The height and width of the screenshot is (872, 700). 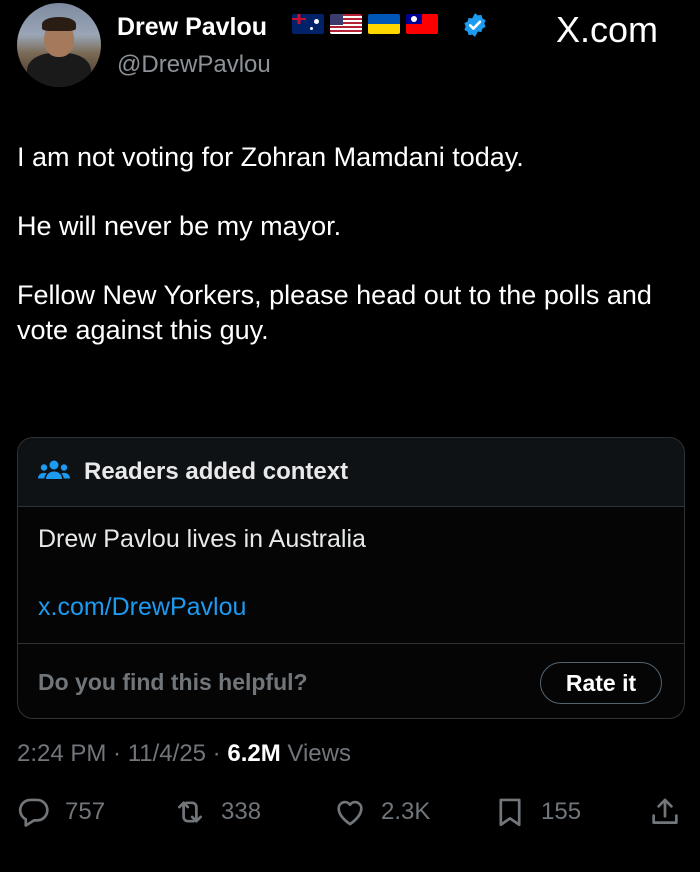 What do you see at coordinates (173, 682) in the screenshot?
I see `helpful-question: Do you find this helpful?` at bounding box center [173, 682].